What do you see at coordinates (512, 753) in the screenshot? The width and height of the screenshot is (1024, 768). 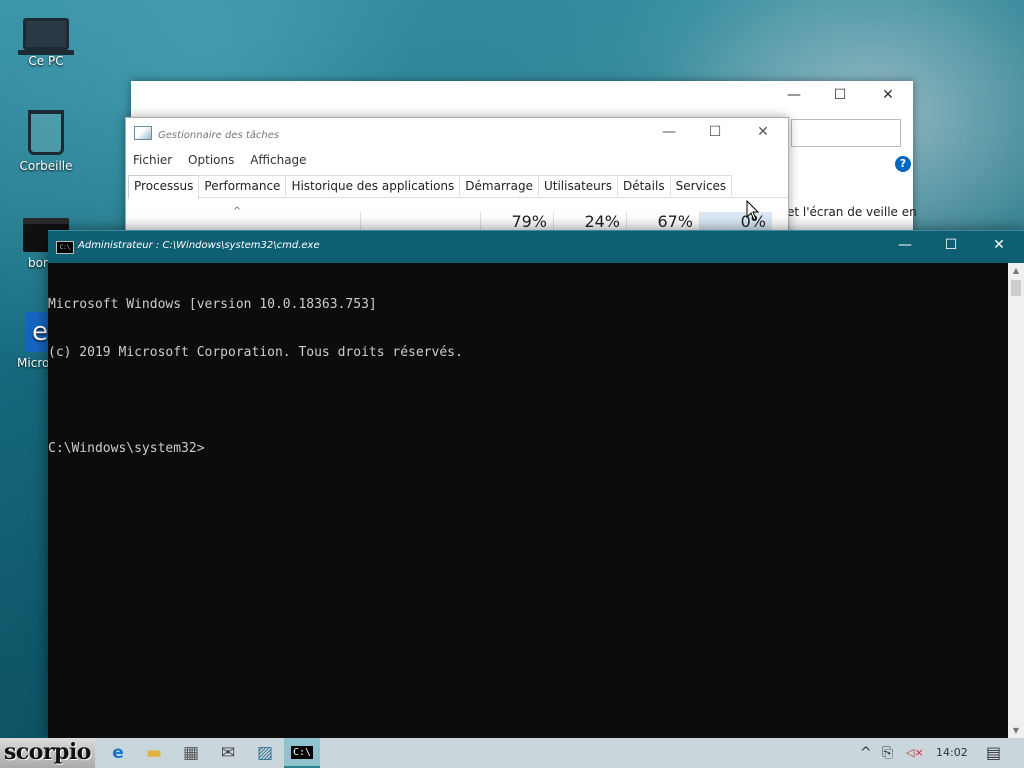 I see `taskbar: scorpio e ▬ ▦ ✉ ▨ C:\ ^ ⎘ ◁× 14:02 ▤` at bounding box center [512, 753].